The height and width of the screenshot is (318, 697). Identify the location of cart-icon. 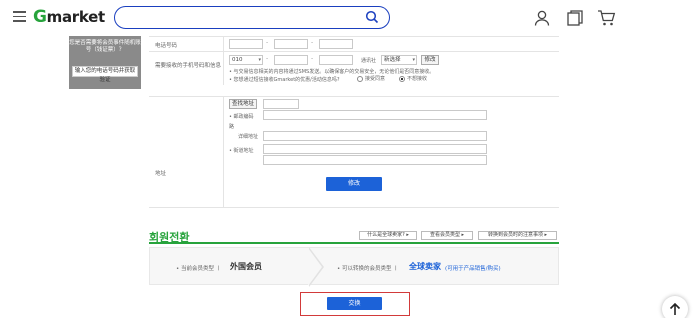
(606, 18).